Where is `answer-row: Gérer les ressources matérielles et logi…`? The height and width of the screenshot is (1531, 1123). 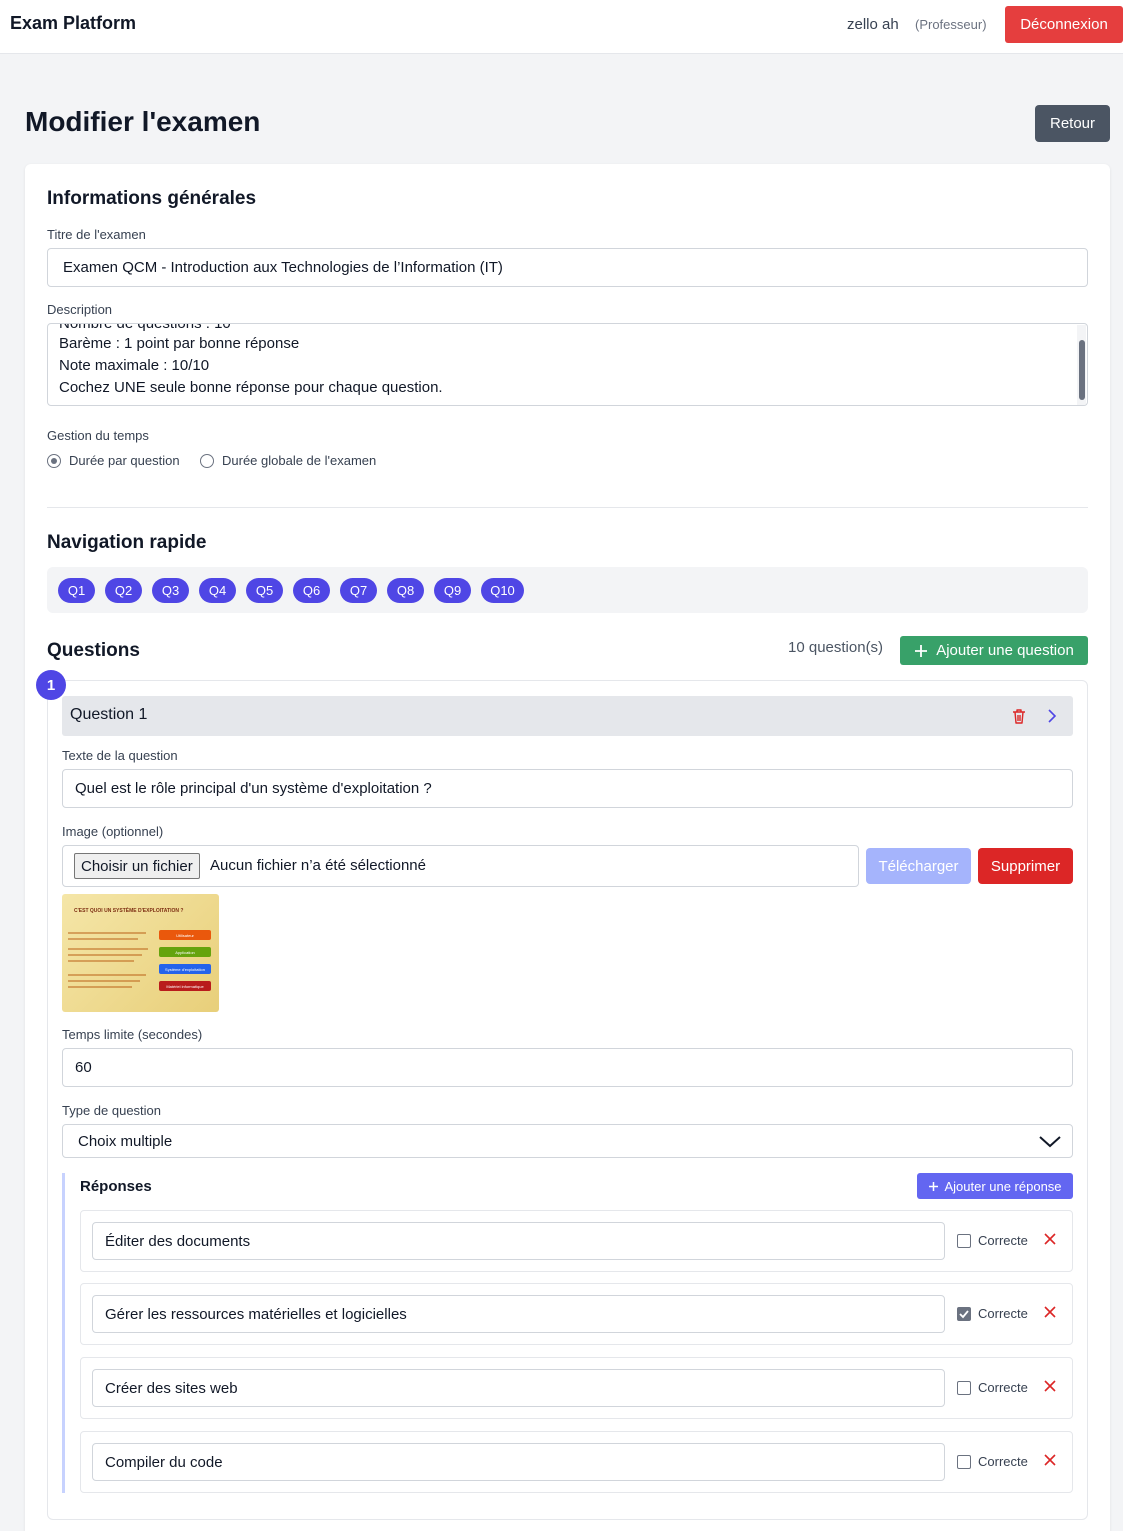
answer-row: Gérer les ressources matérielles et logi… is located at coordinates (576, 1314).